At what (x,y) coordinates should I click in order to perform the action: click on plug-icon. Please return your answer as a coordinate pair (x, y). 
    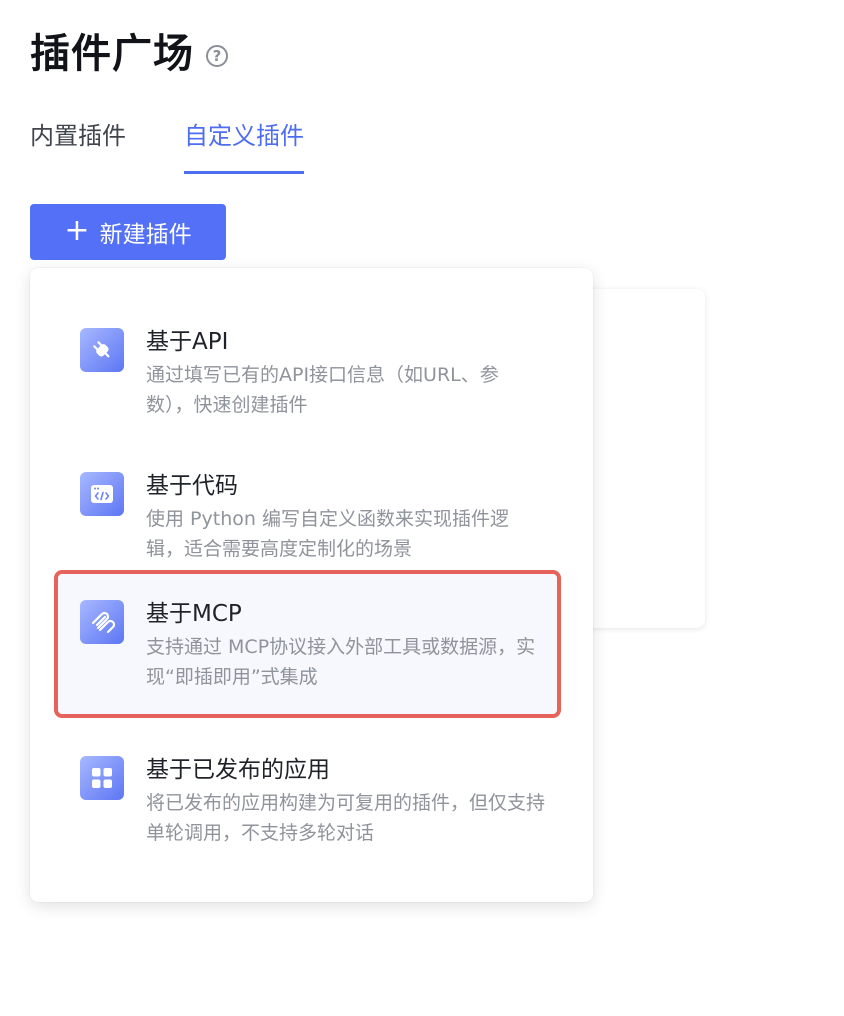
    Looking at the image, I should click on (102, 350).